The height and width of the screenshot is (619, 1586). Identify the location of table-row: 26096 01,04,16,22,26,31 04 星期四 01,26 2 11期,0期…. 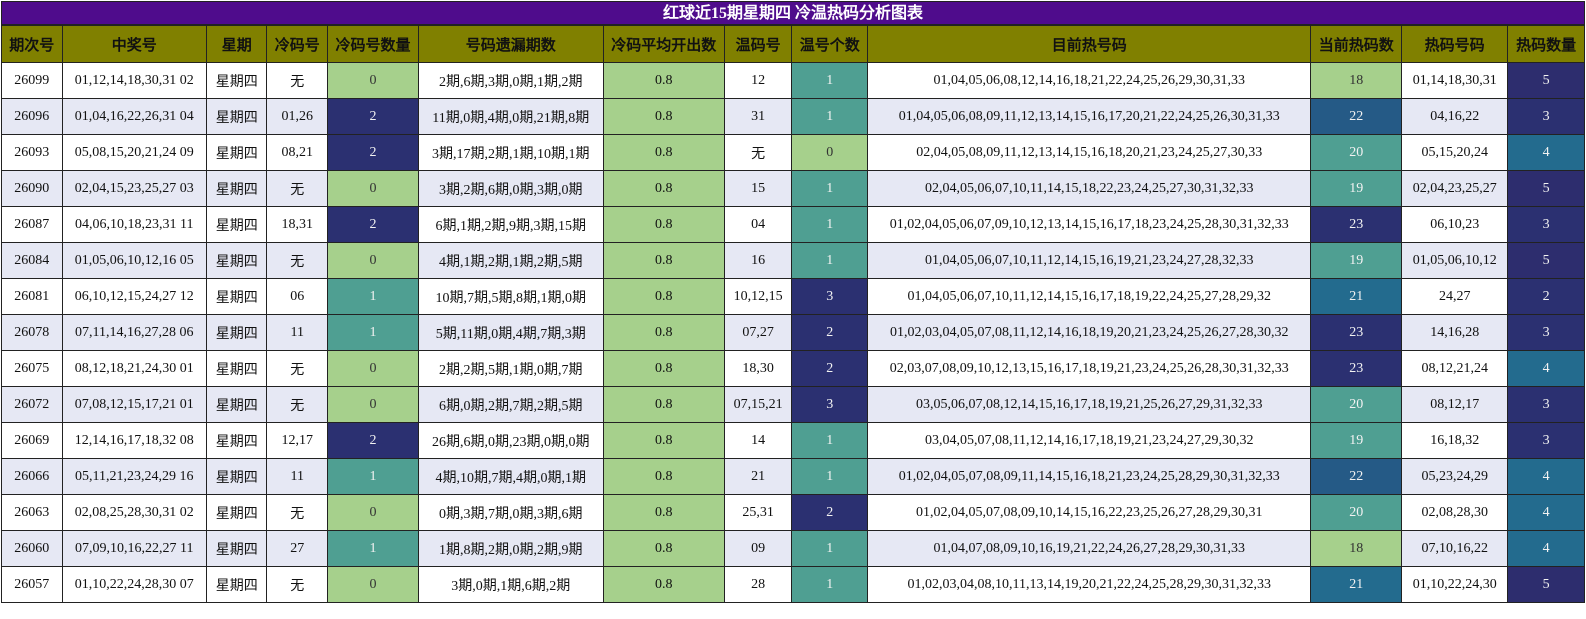
(793, 116).